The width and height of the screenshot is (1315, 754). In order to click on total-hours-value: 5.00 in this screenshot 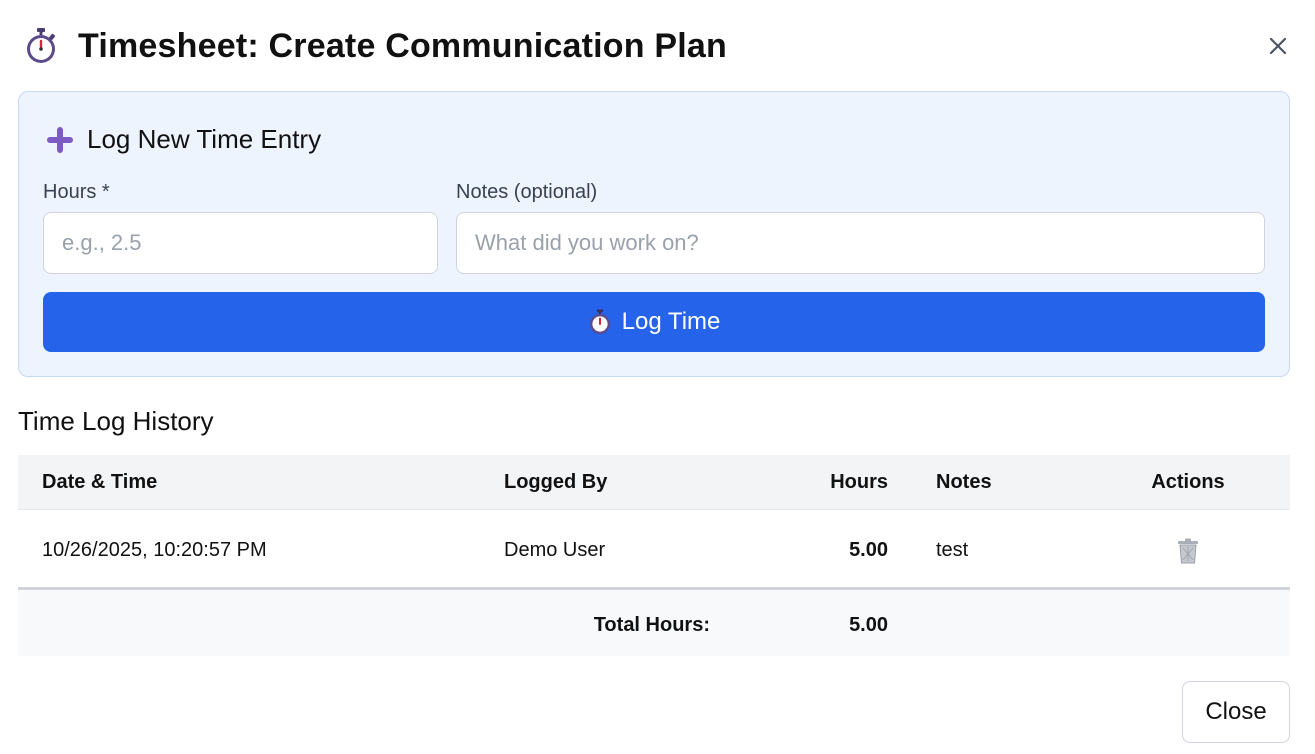, I will do `click(868, 625)`.